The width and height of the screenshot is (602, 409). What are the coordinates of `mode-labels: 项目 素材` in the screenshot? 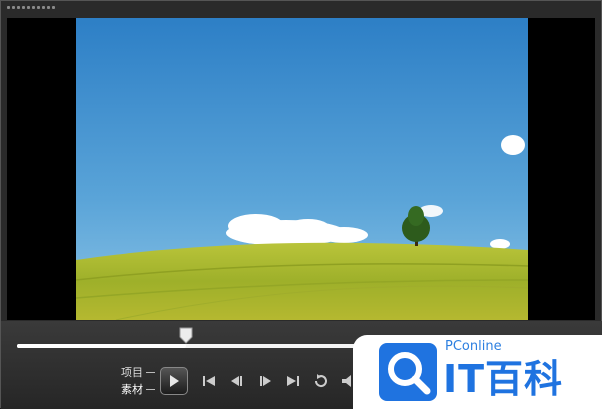 It's located at (138, 381).